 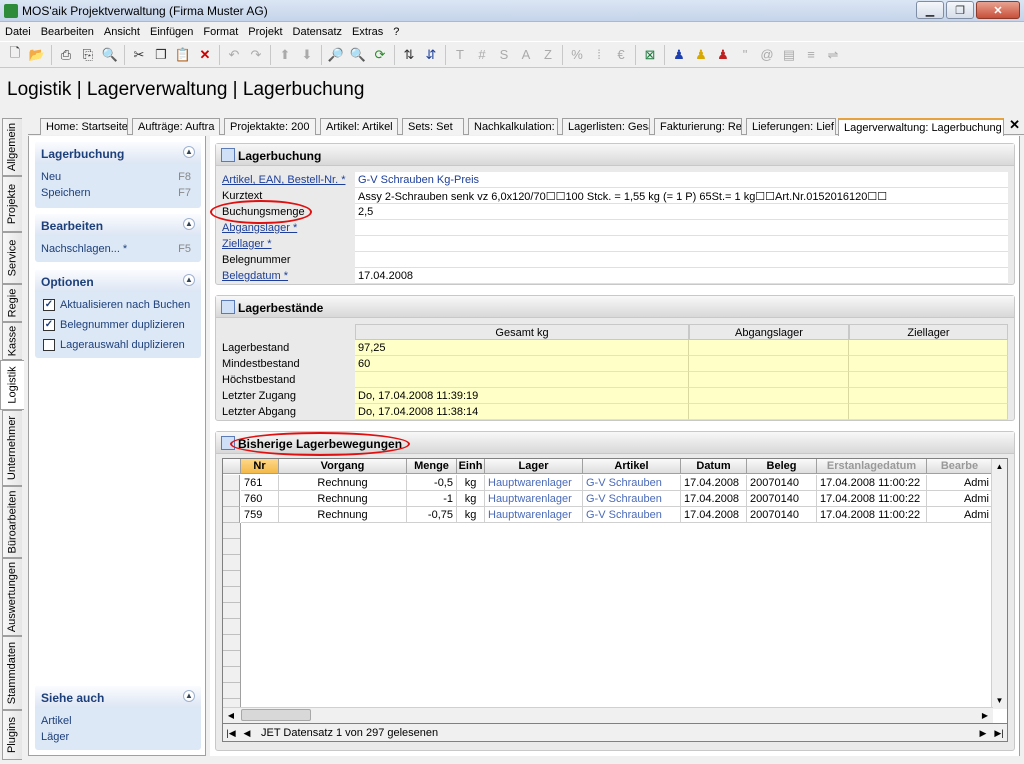 What do you see at coordinates (681, 244) in the screenshot?
I see `ziellager-input` at bounding box center [681, 244].